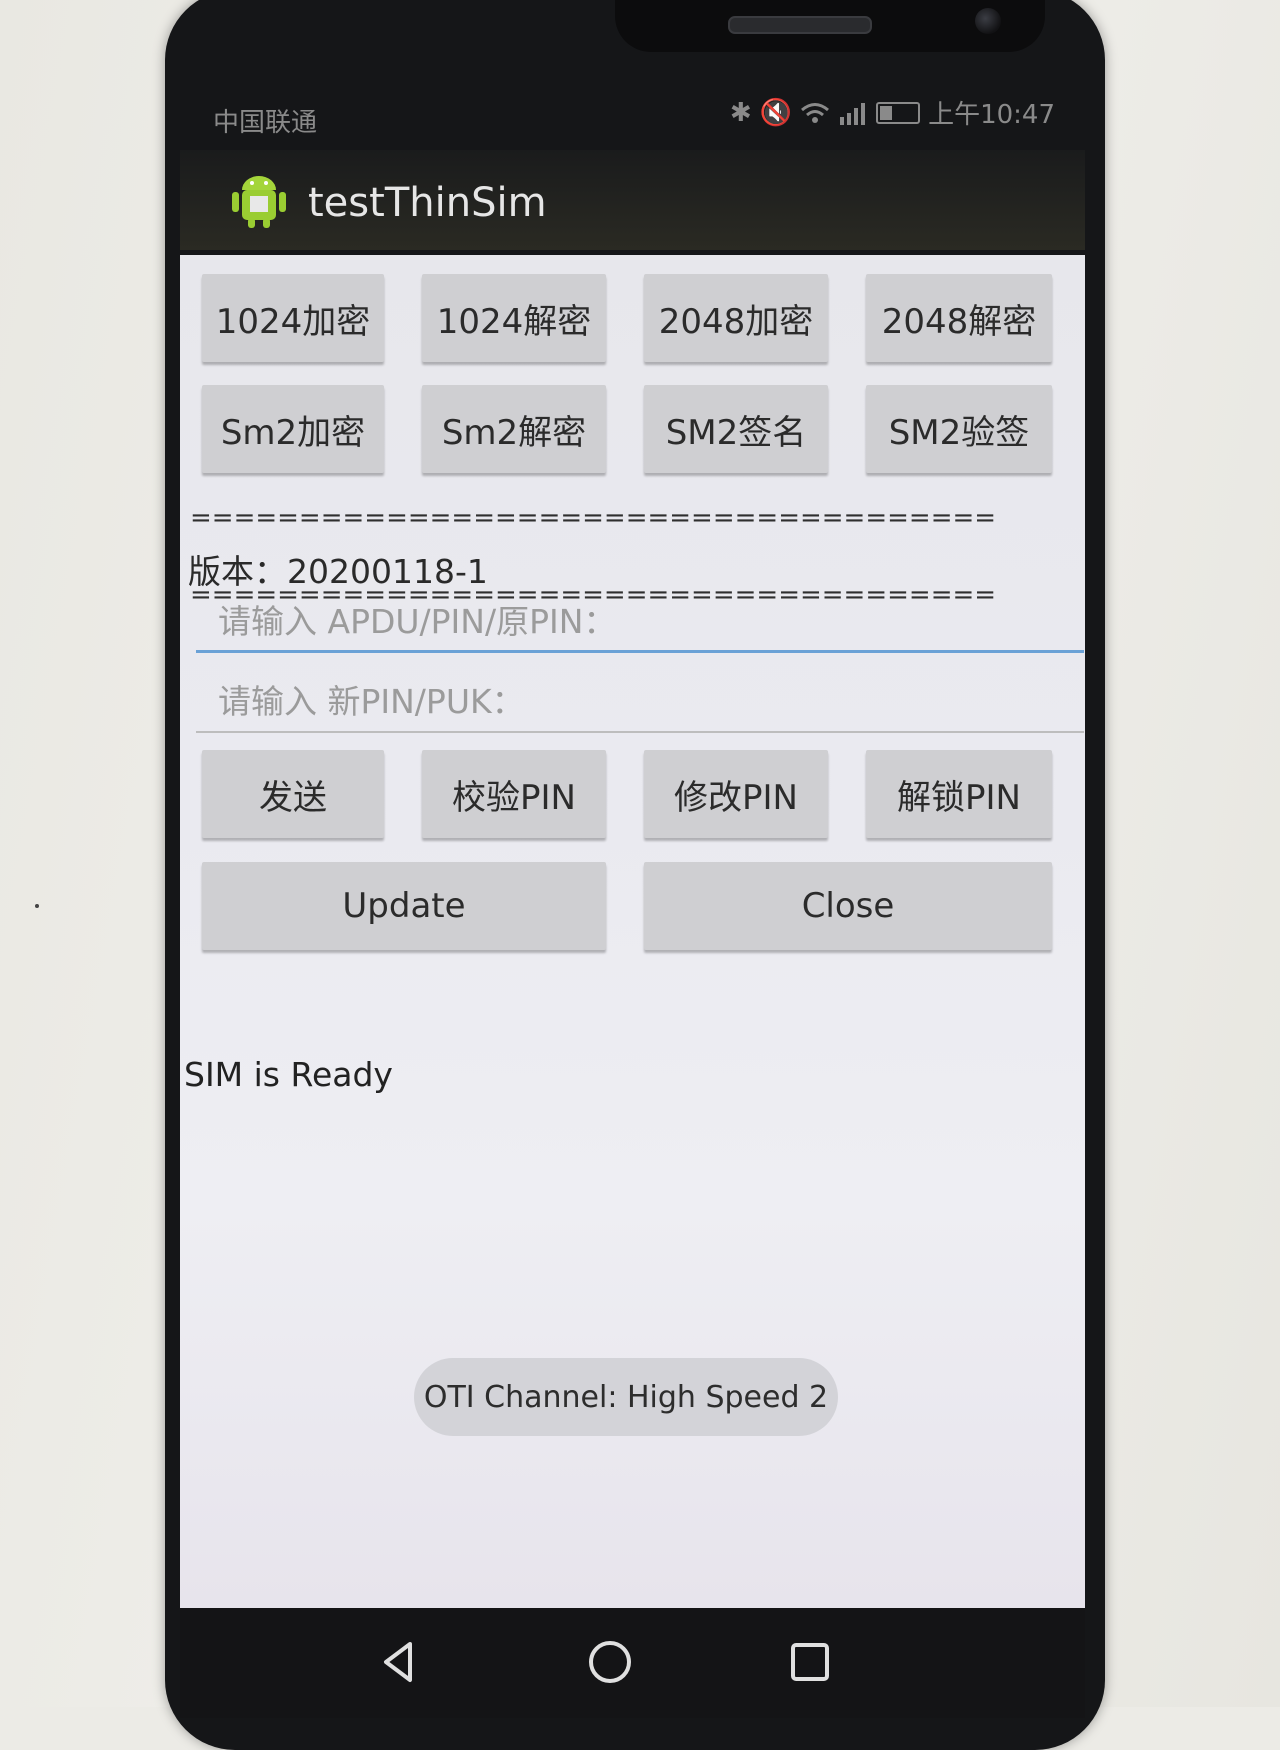  I want to click on status-icons: ✱ 🔇 上午10:47, so click(892, 112).